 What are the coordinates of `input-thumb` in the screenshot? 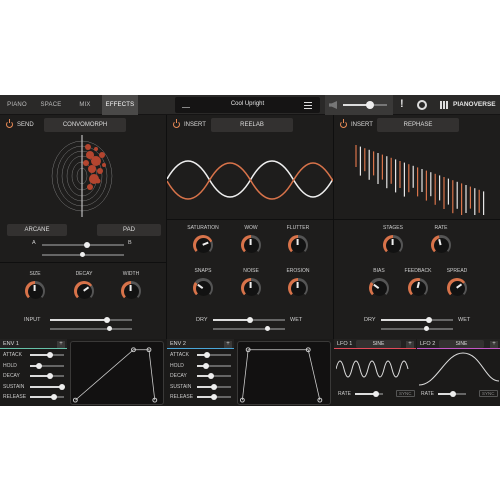 It's located at (107, 320).